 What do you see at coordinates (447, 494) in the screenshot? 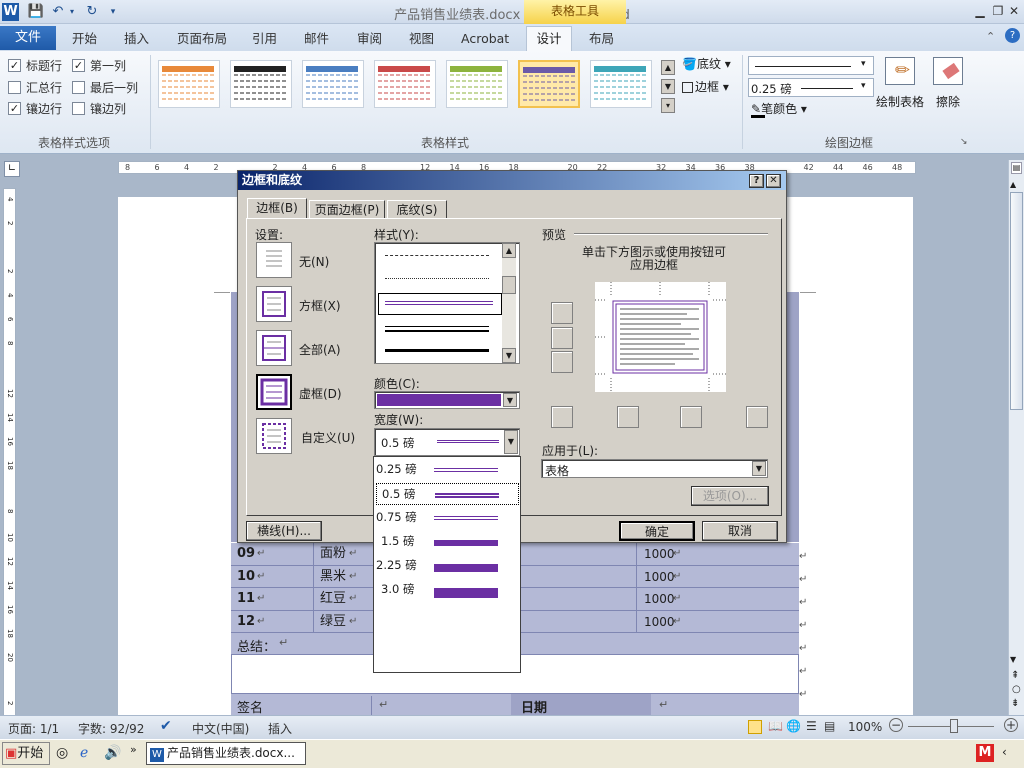
I see `width-option: 0.5 磅` at bounding box center [447, 494].